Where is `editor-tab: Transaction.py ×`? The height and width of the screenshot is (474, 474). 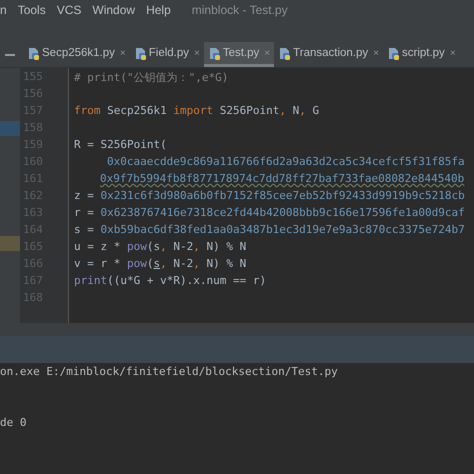 editor-tab: Transaction.py × is located at coordinates (328, 54).